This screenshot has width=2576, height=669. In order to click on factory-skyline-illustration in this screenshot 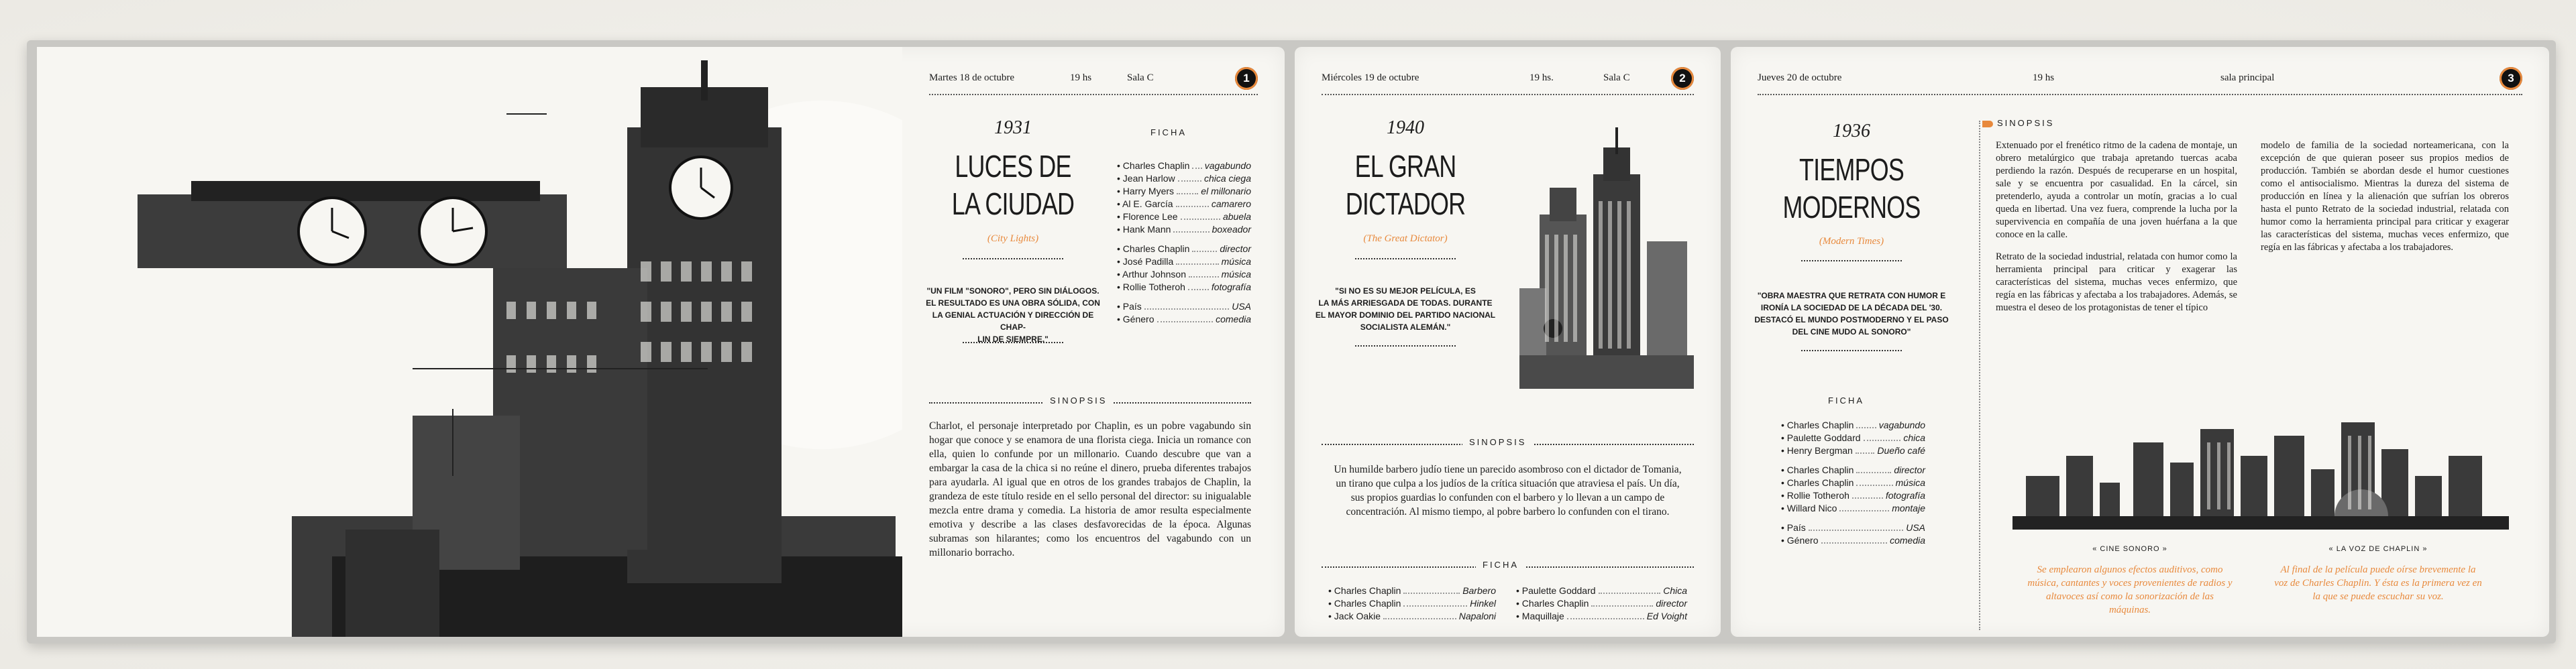, I will do `click(2260, 473)`.